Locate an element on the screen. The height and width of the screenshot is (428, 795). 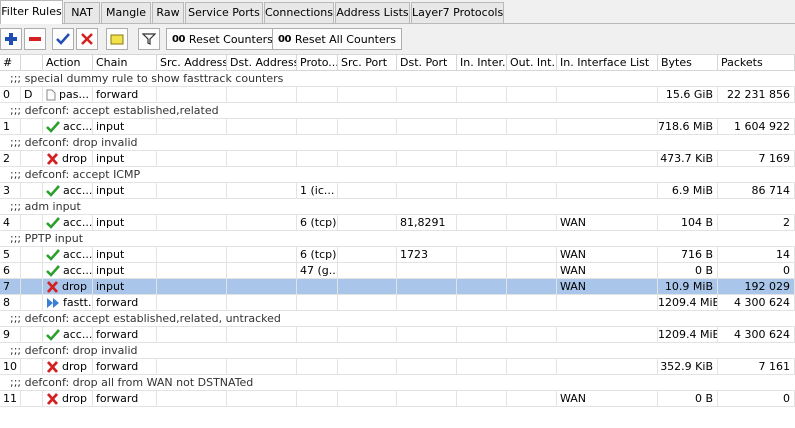
reset-all-counters-button: 00 Reset All Counters is located at coordinates (337, 39).